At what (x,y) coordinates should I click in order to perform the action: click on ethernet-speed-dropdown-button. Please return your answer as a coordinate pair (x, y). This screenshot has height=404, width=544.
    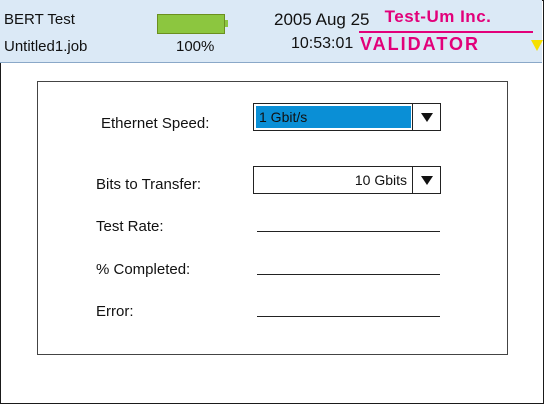
    Looking at the image, I should click on (426, 117).